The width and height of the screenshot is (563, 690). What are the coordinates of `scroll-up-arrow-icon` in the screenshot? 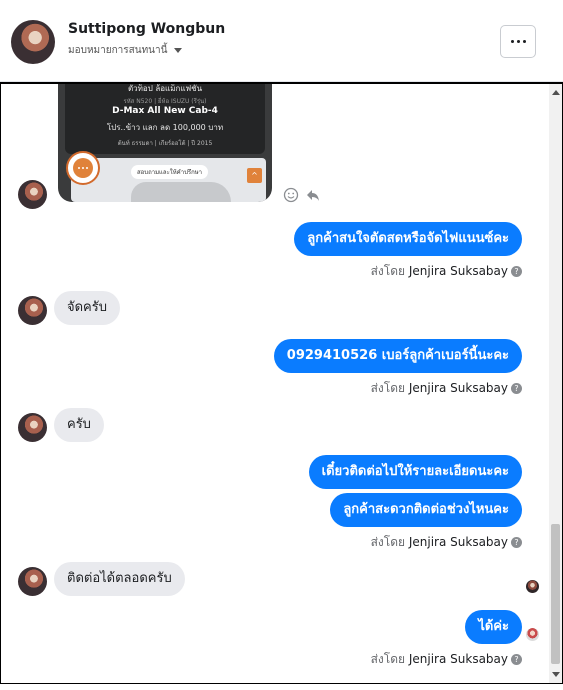 It's located at (556, 92).